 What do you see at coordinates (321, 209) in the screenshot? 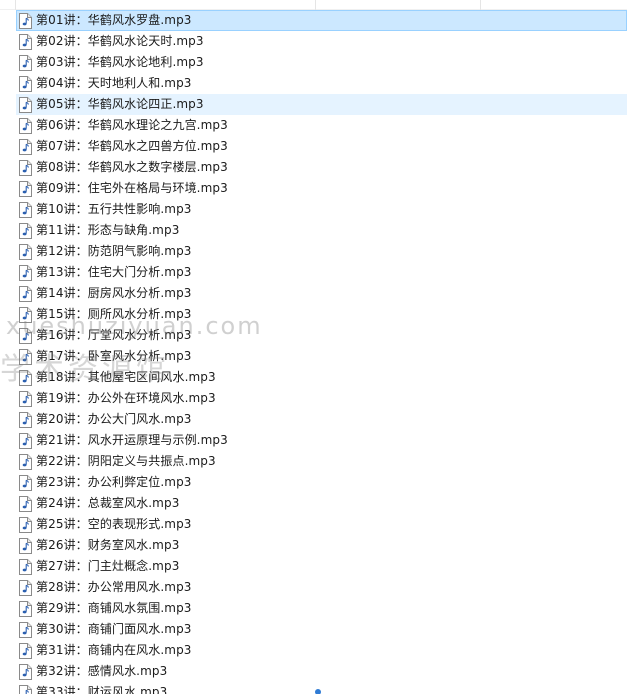
I see `file-row-10: 第10讲：五行共性影响.mp3` at bounding box center [321, 209].